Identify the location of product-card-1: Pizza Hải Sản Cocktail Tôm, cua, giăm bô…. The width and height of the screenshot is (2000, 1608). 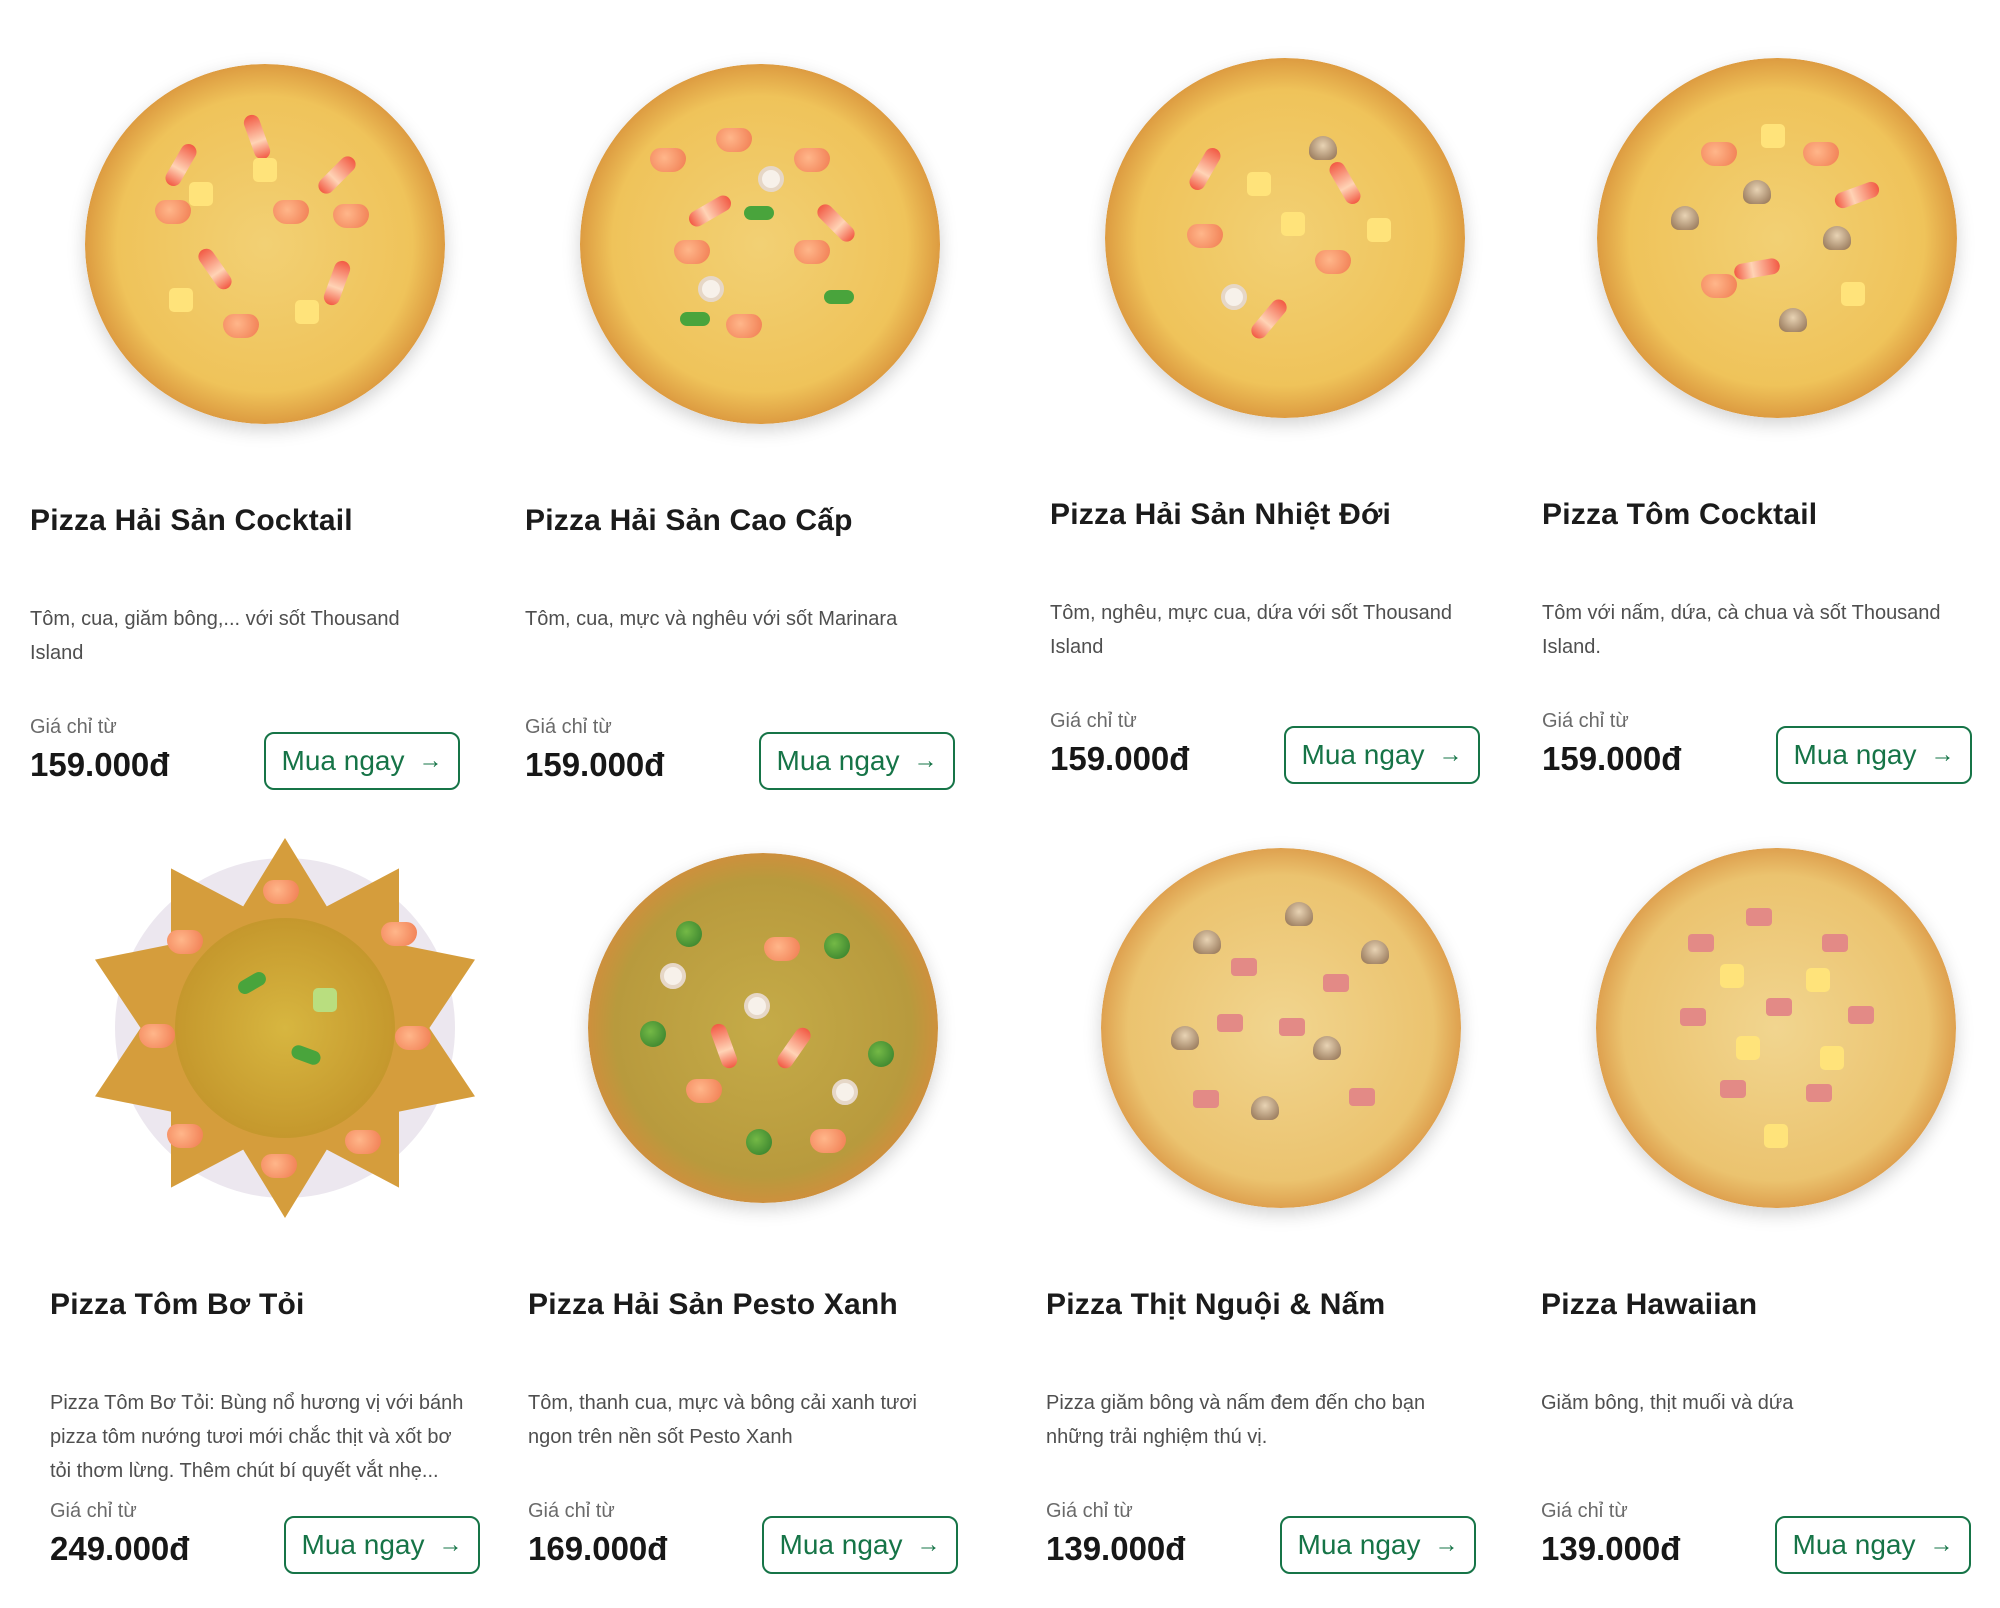
(265, 429).